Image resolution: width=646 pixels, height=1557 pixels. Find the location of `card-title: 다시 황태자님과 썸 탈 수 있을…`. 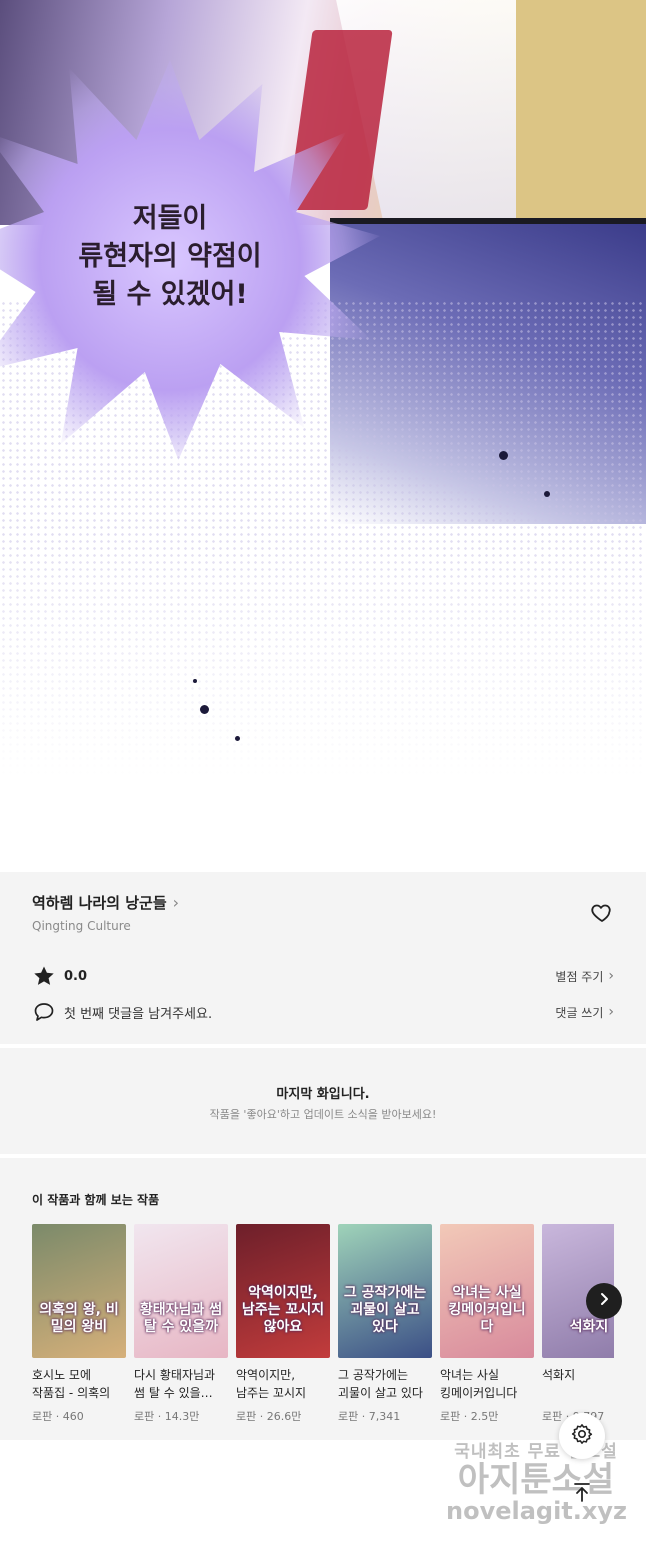

card-title: 다시 황태자님과 썸 탈 수 있을… is located at coordinates (175, 1384).